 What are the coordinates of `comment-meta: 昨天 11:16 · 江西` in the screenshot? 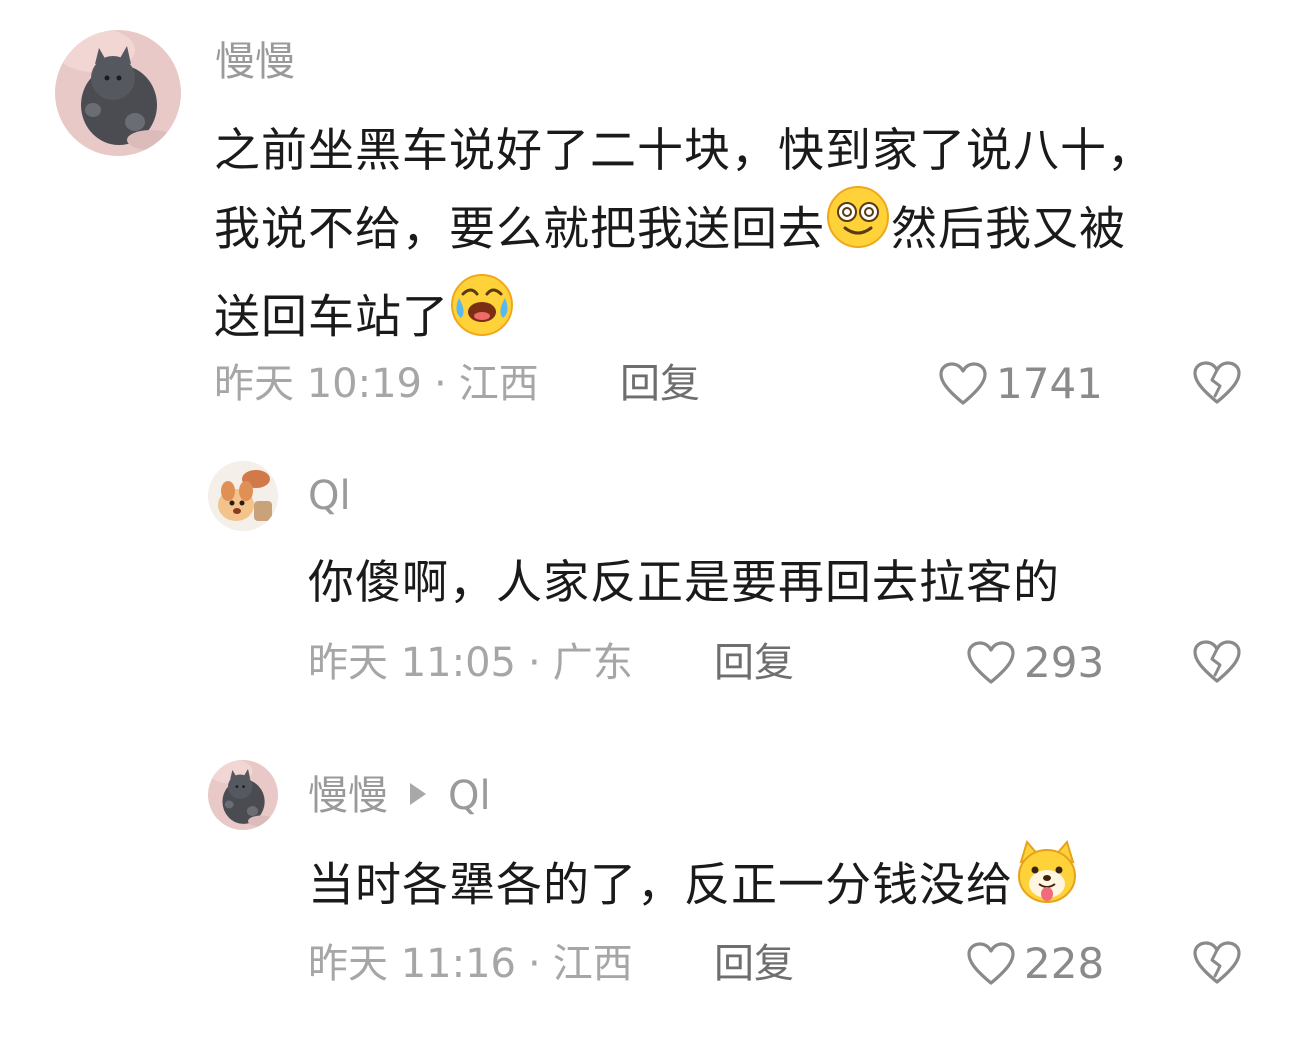 It's located at (470, 964).